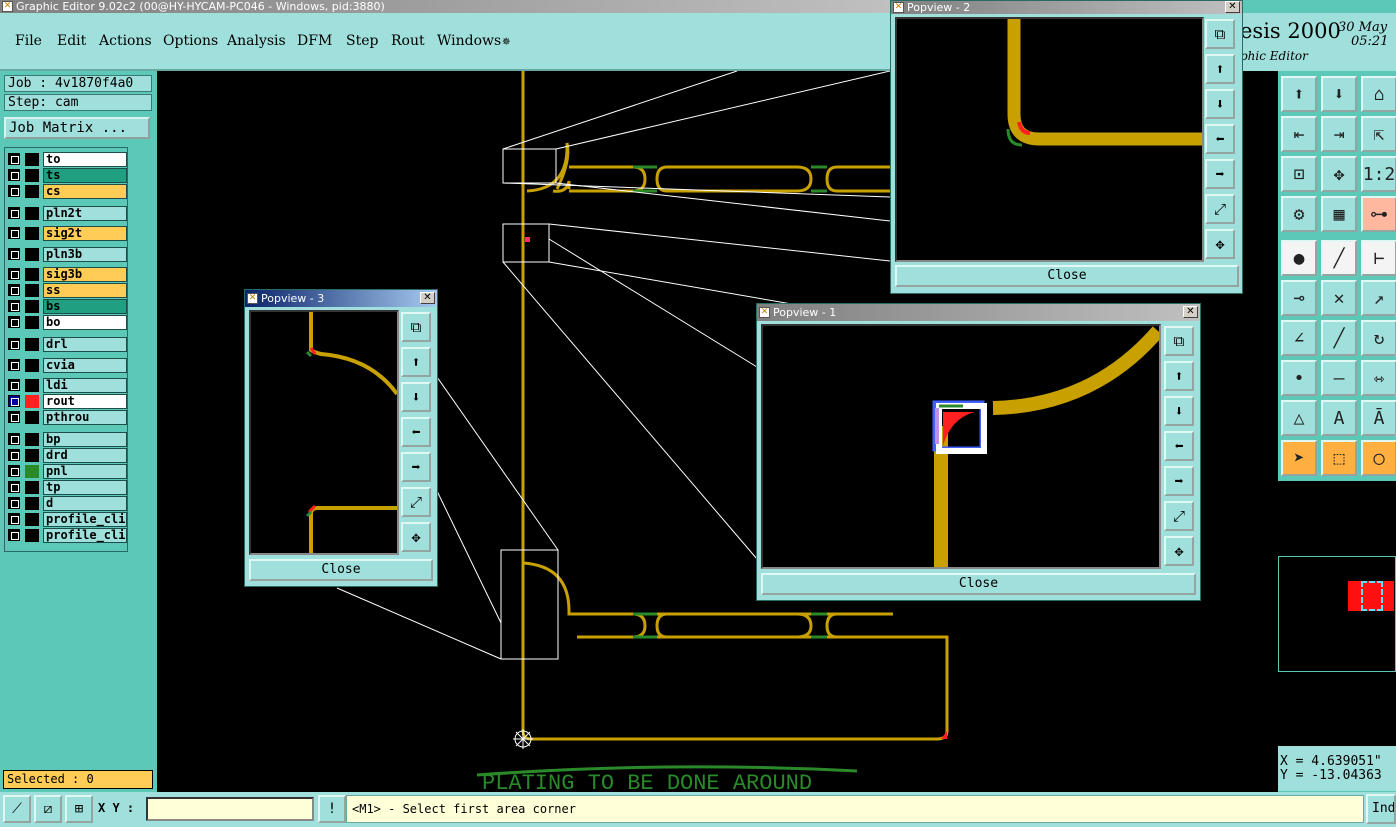 The width and height of the screenshot is (1396, 827). I want to click on layer-row-ts: ts, so click(67, 175).